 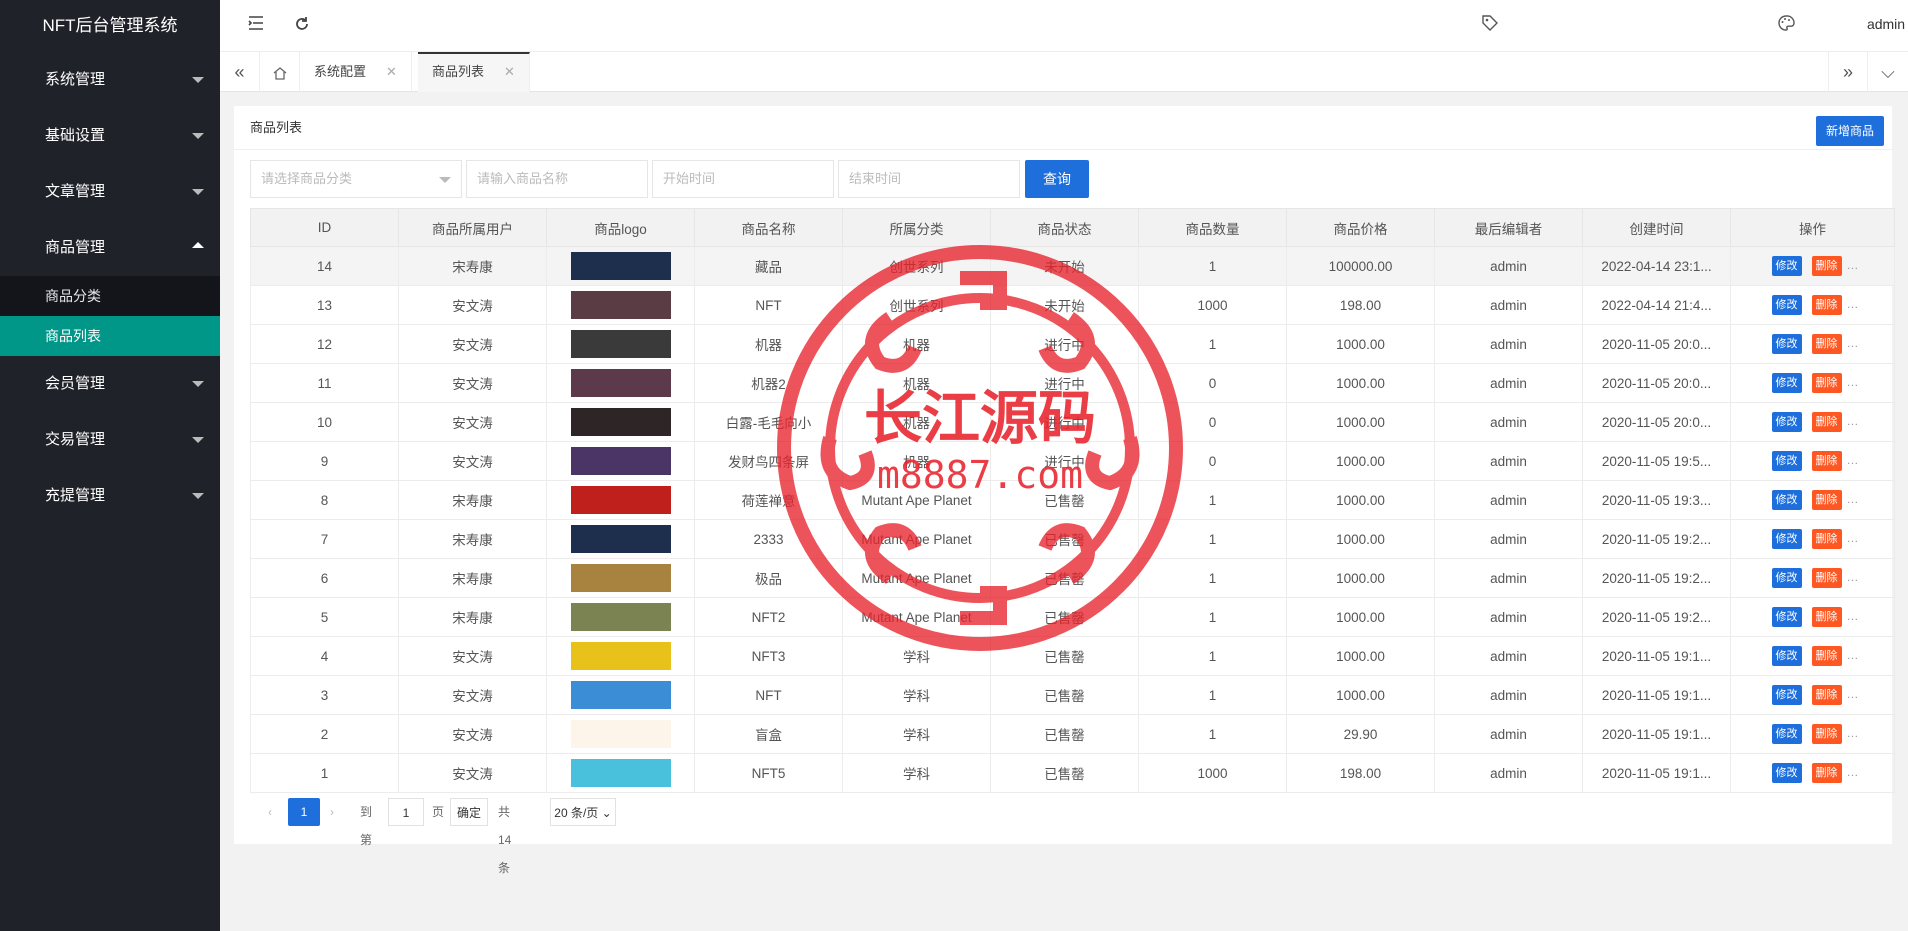 What do you see at coordinates (110, 136) in the screenshot?
I see `sidebar-item-1: 基础设置` at bounding box center [110, 136].